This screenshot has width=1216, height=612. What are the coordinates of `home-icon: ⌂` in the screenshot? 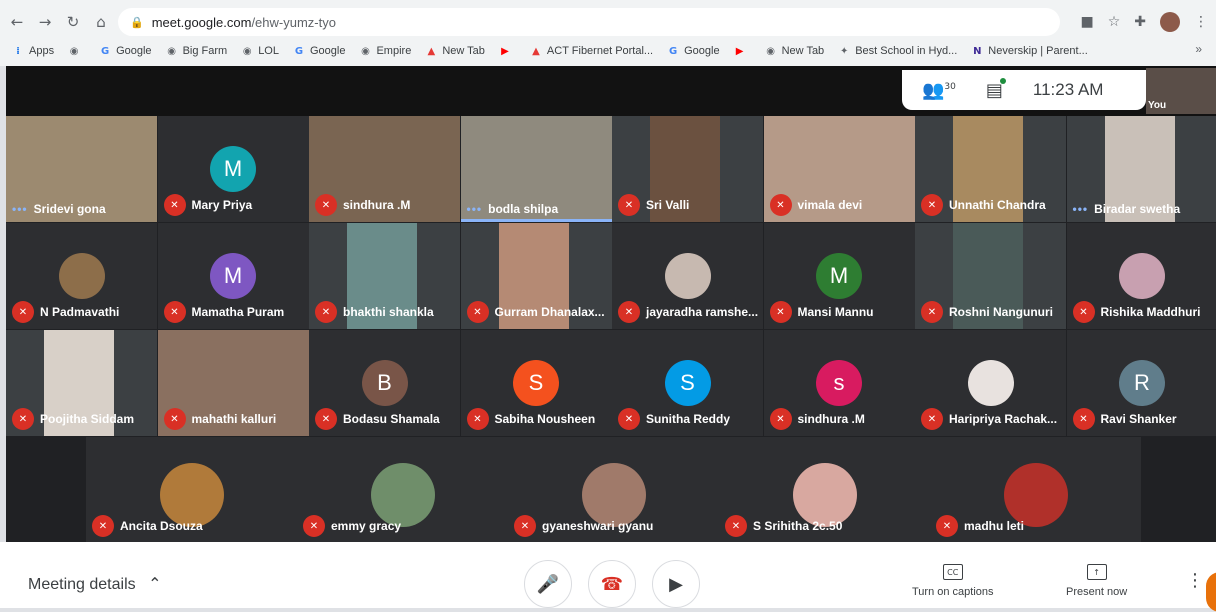 It's located at (101, 22).